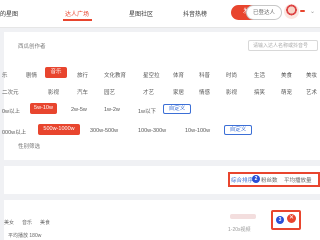  What do you see at coordinates (151, 75) in the screenshot?
I see `category-option: 星空拉` at bounding box center [151, 75].